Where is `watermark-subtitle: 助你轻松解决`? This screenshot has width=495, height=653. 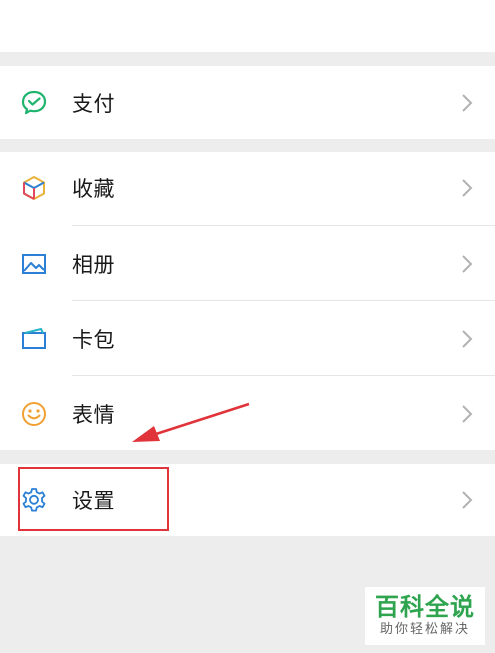 watermark-subtitle: 助你轻松解决 is located at coordinates (424, 629).